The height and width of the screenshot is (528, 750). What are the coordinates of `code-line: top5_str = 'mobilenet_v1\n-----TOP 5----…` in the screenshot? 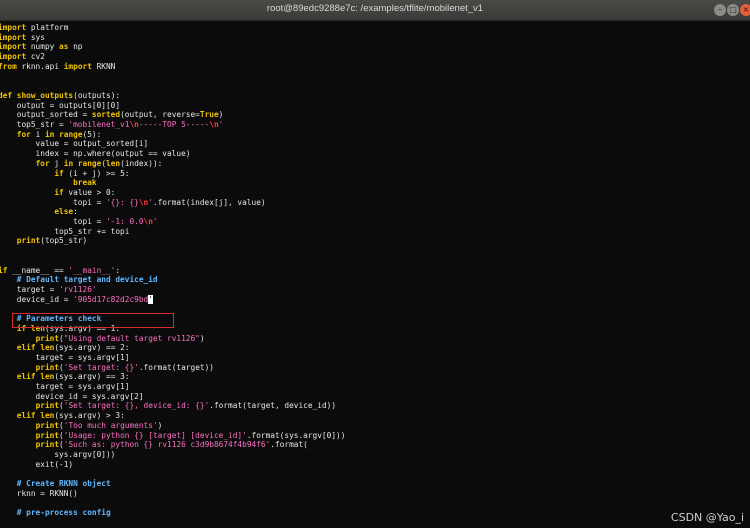 It's located at (172, 125).